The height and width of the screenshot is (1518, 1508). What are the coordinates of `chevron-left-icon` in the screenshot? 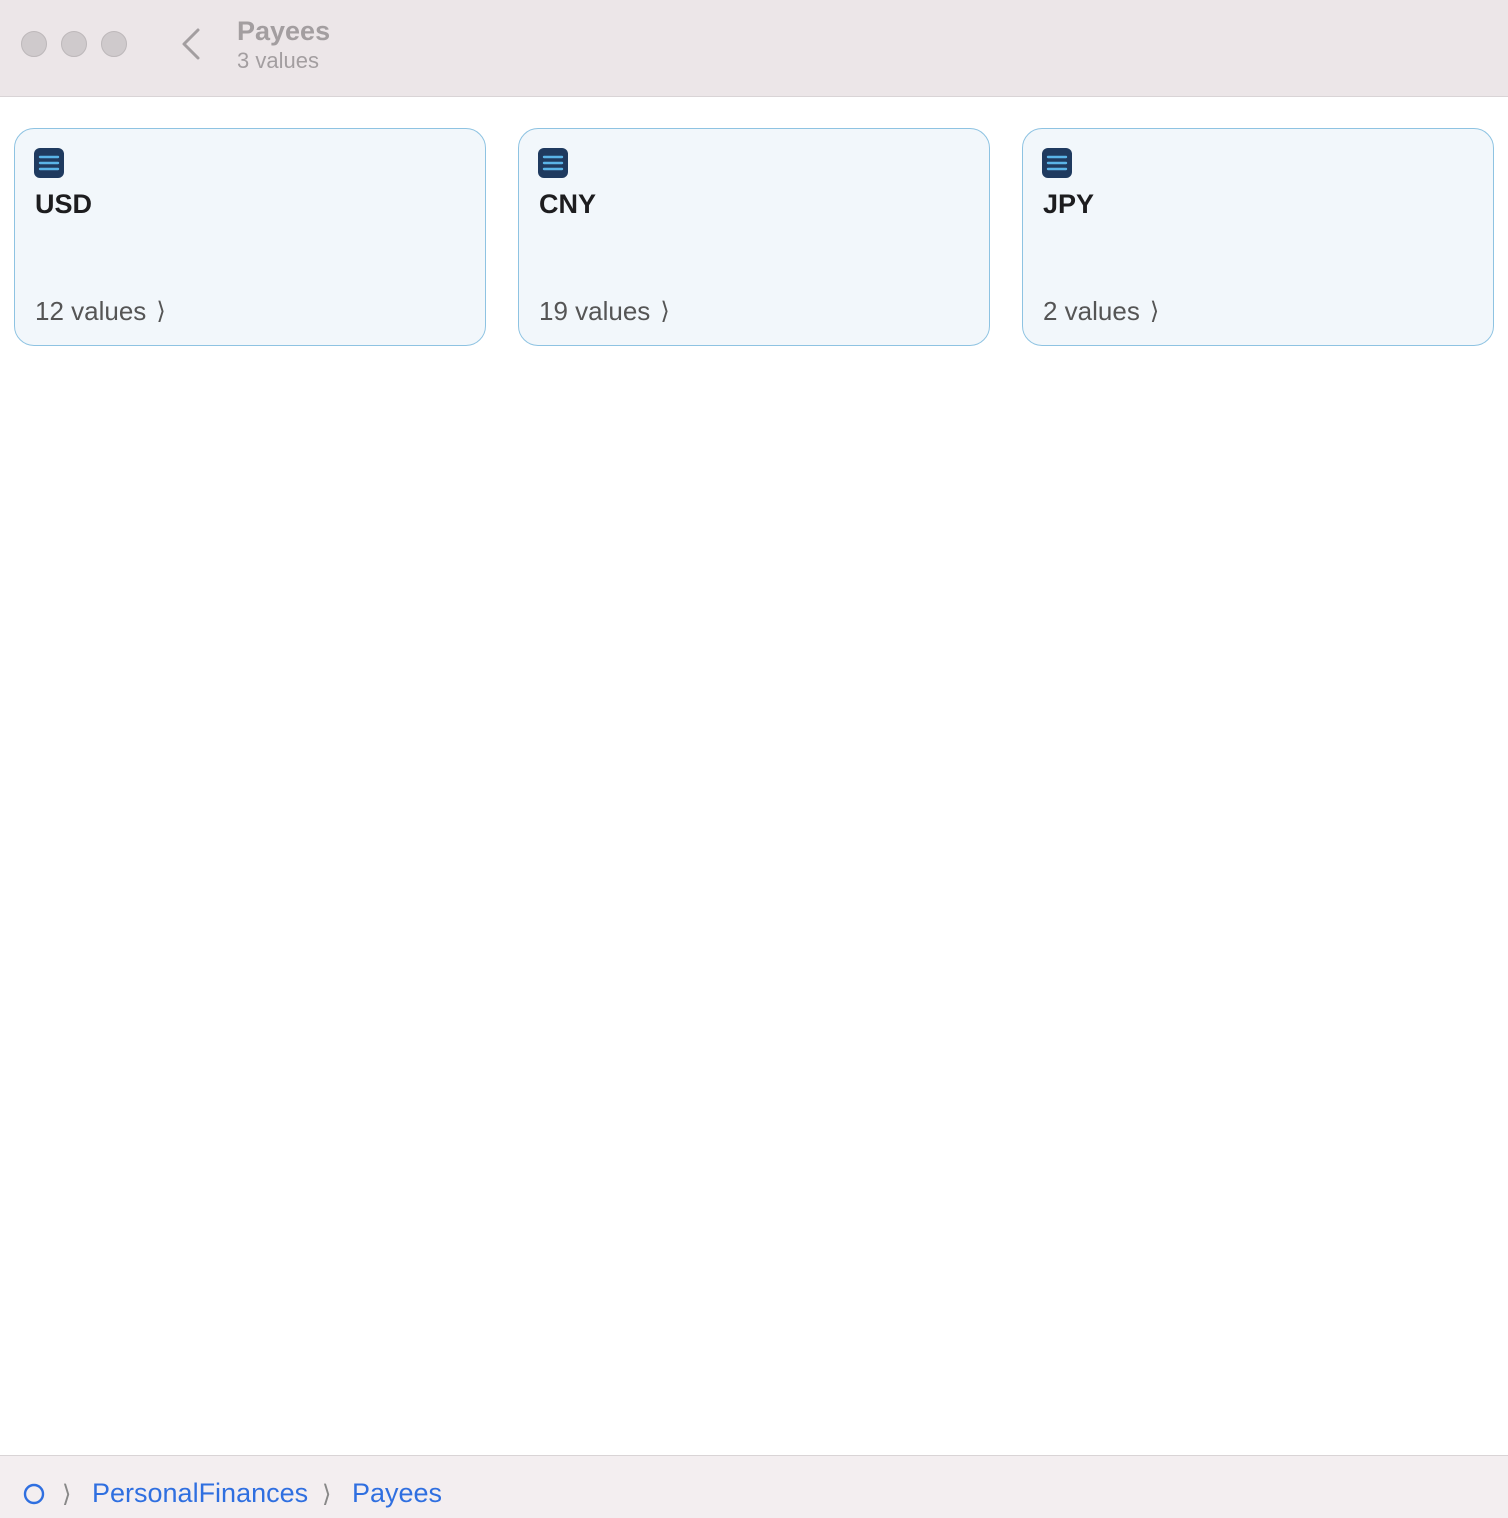 It's located at (191, 44).